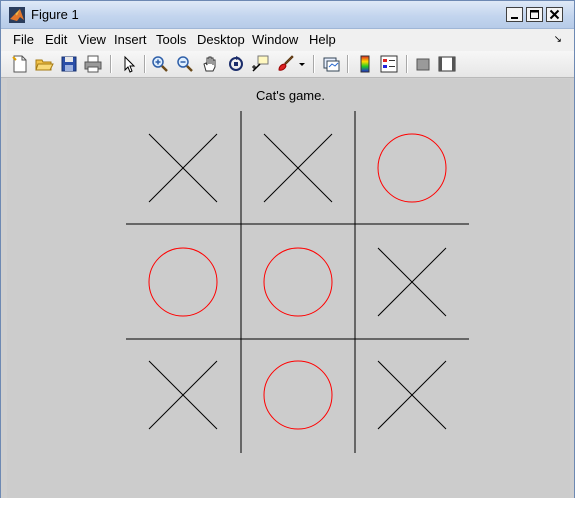 Image resolution: width=575 pixels, height=508 pixels. I want to click on maximize-icon, so click(534, 14).